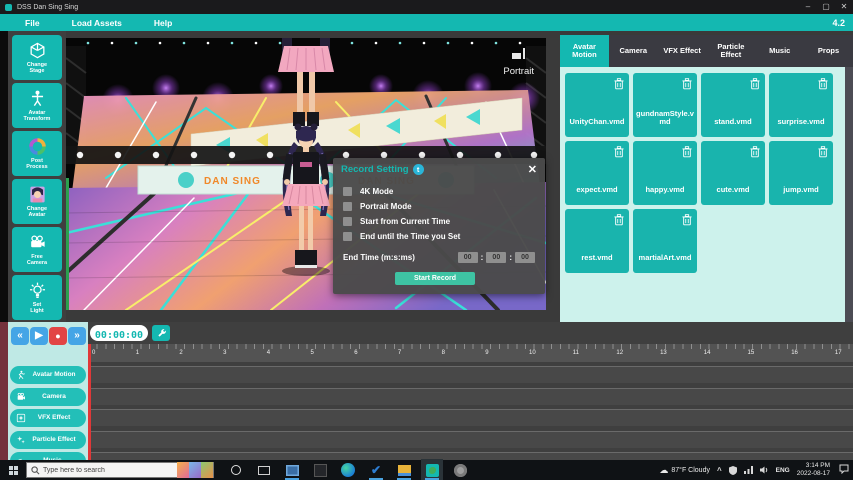  Describe the element at coordinates (89, 402) in the screenshot. I see `playhead` at that location.